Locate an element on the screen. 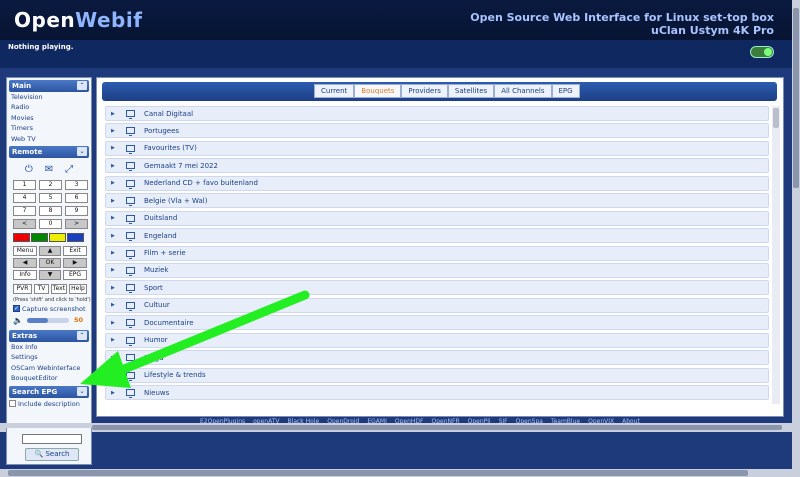  epg-search-input is located at coordinates (52, 439).